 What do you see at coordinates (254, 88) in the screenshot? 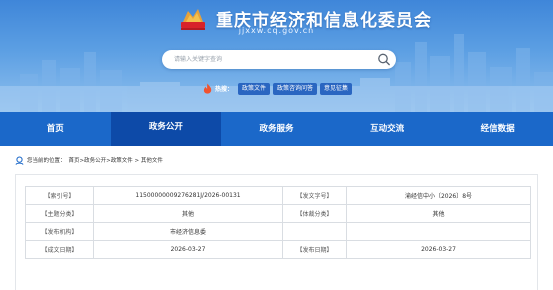
I see `hot-tag-policy-documents: 政策文件` at bounding box center [254, 88].